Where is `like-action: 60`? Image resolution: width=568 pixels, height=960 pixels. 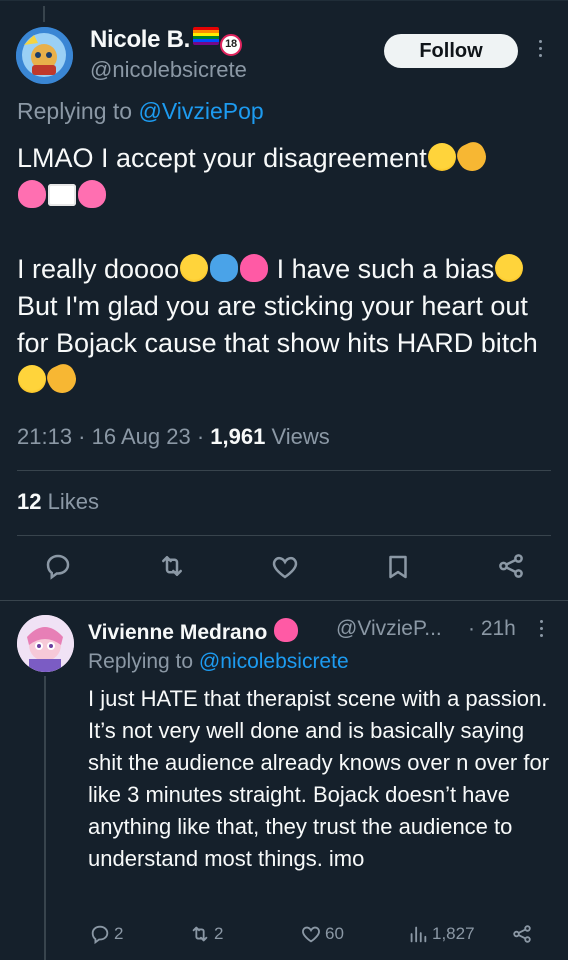 like-action: 60 is located at coordinates (322, 934).